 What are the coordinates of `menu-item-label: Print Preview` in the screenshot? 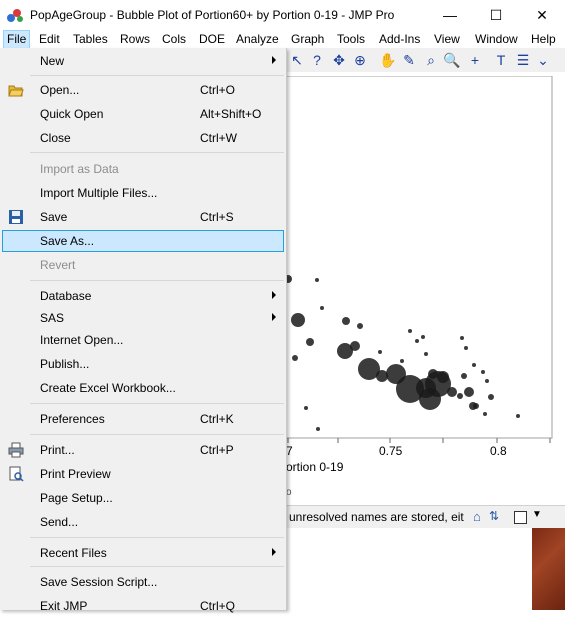 It's located at (75, 474).